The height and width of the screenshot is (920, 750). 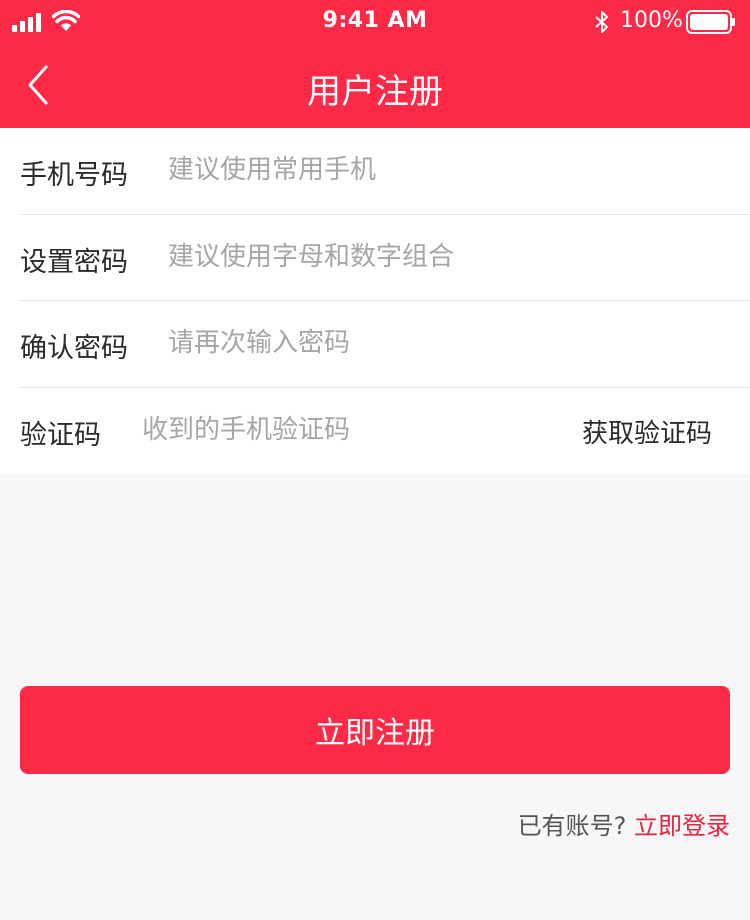 What do you see at coordinates (368, 256) in the screenshot?
I see `password-input` at bounding box center [368, 256].